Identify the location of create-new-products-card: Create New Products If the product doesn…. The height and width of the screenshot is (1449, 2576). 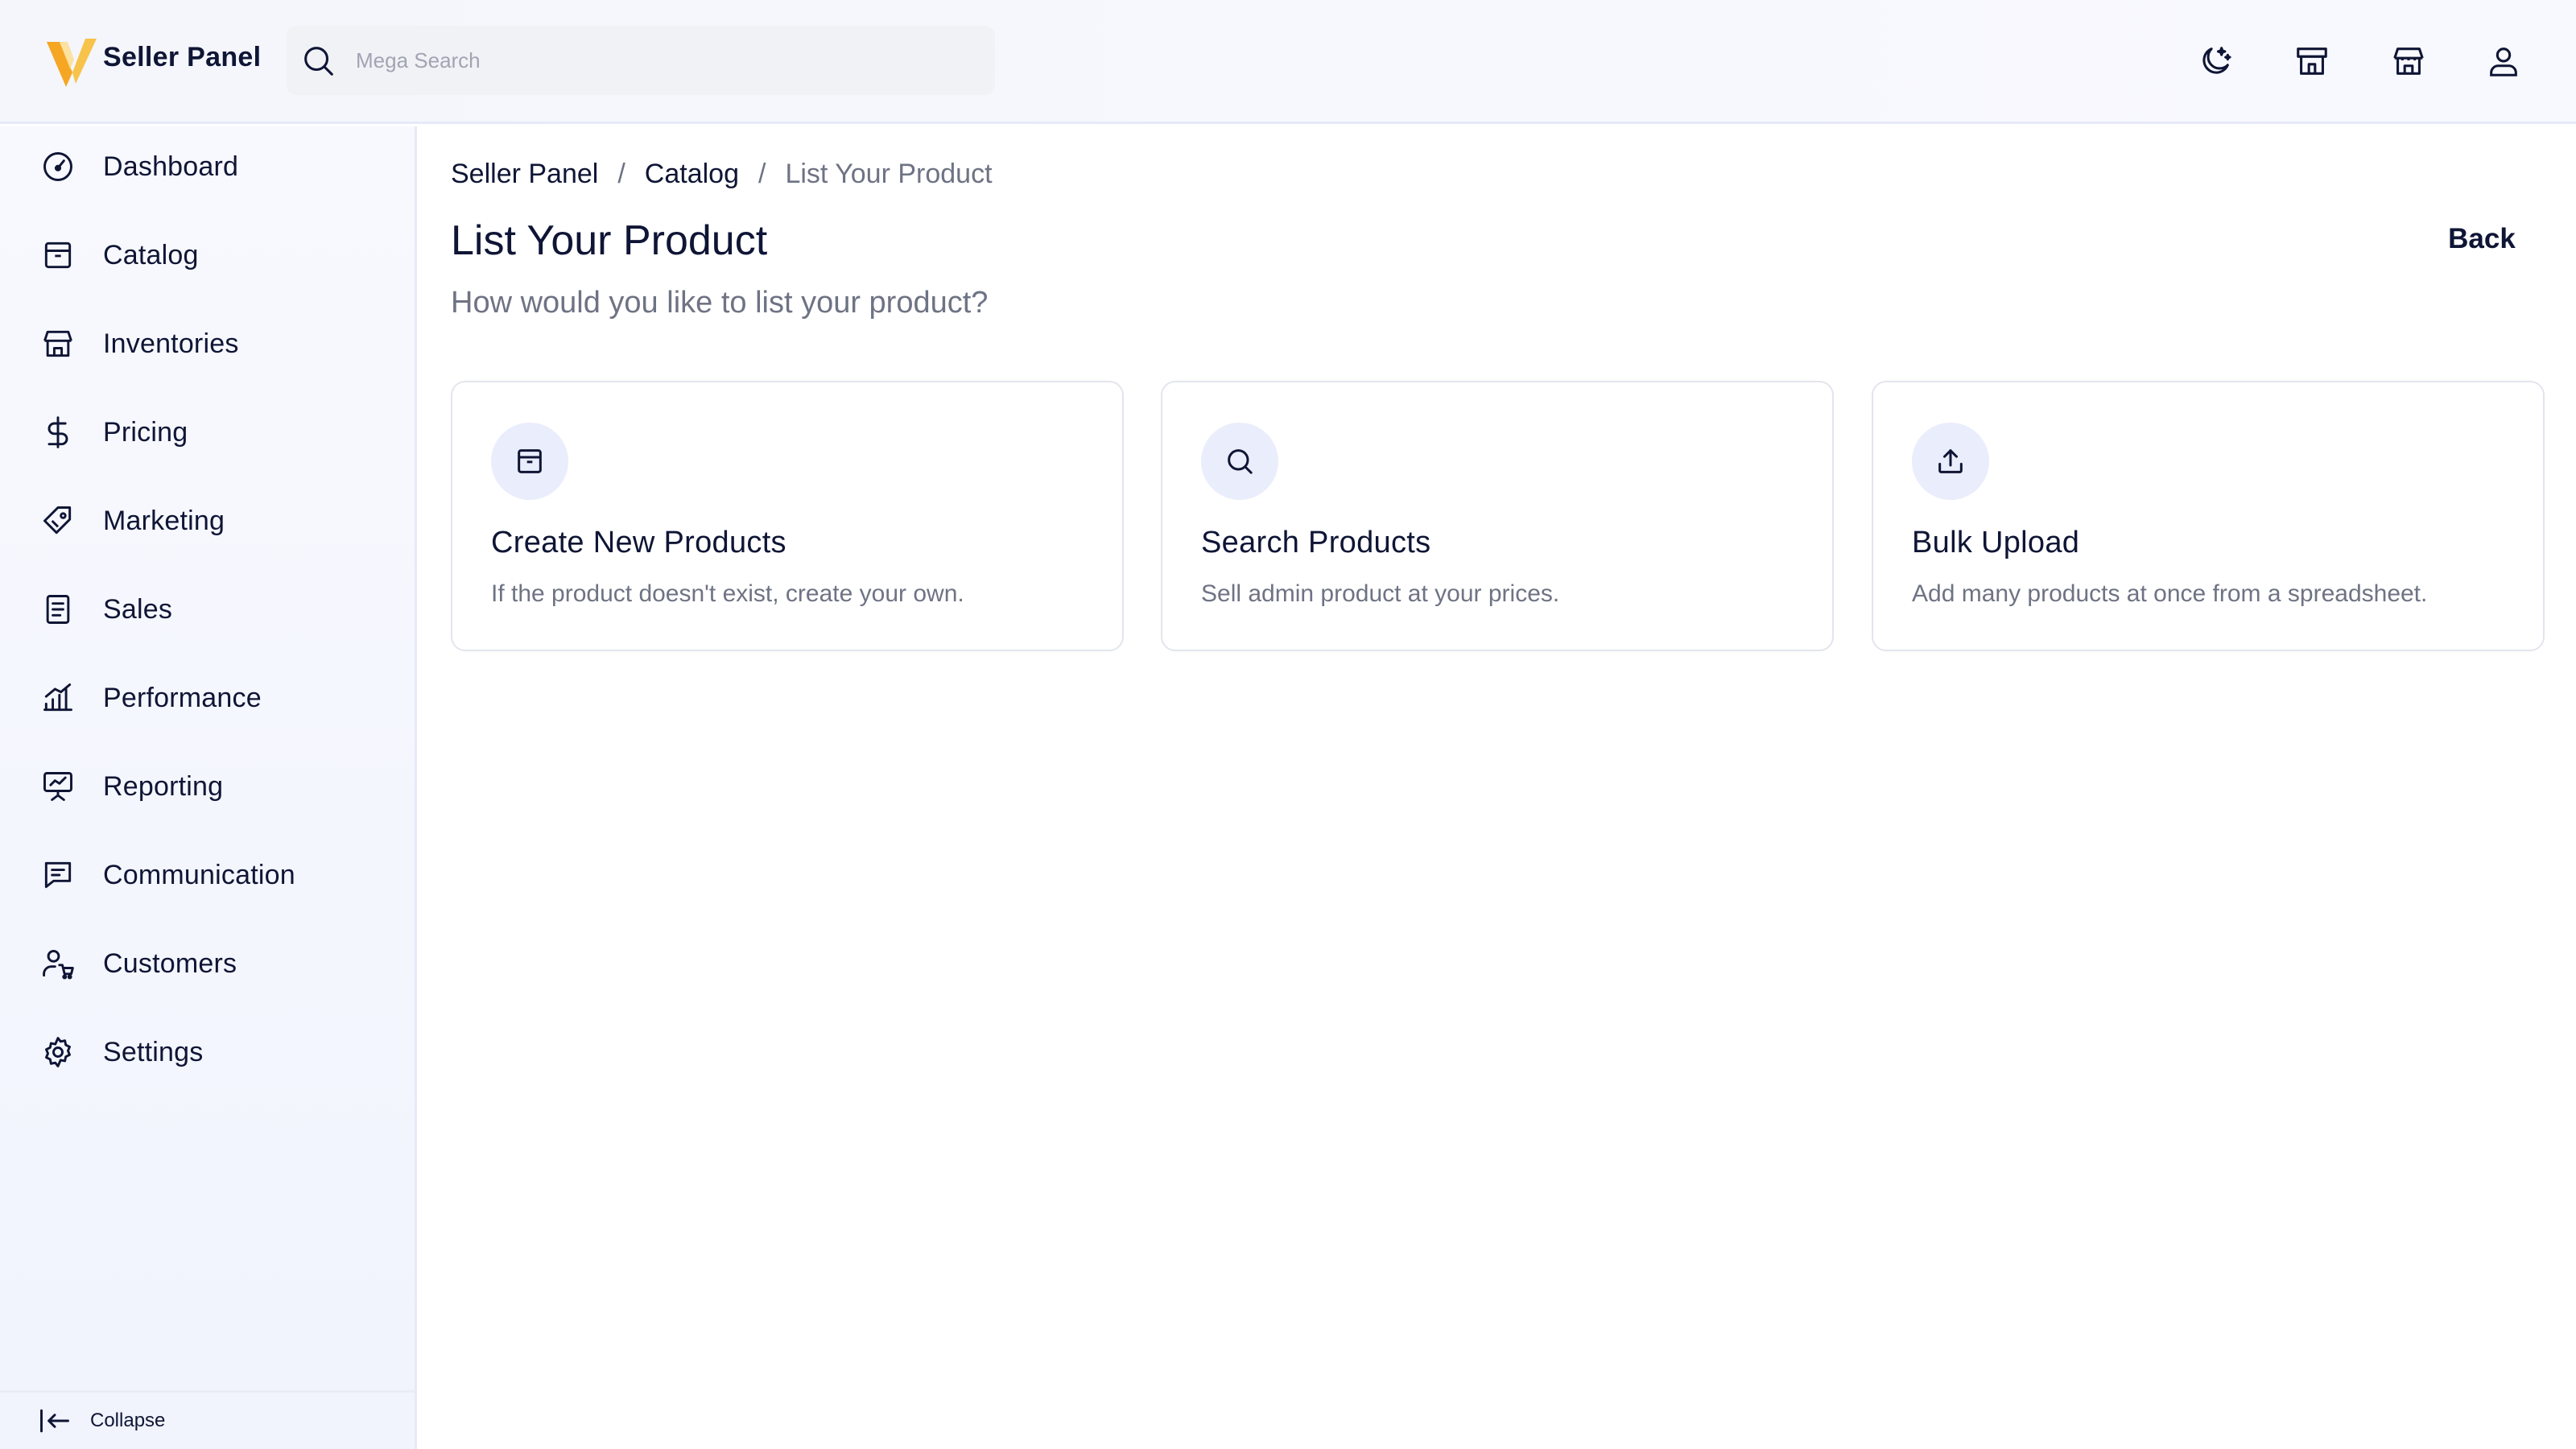
(787, 516).